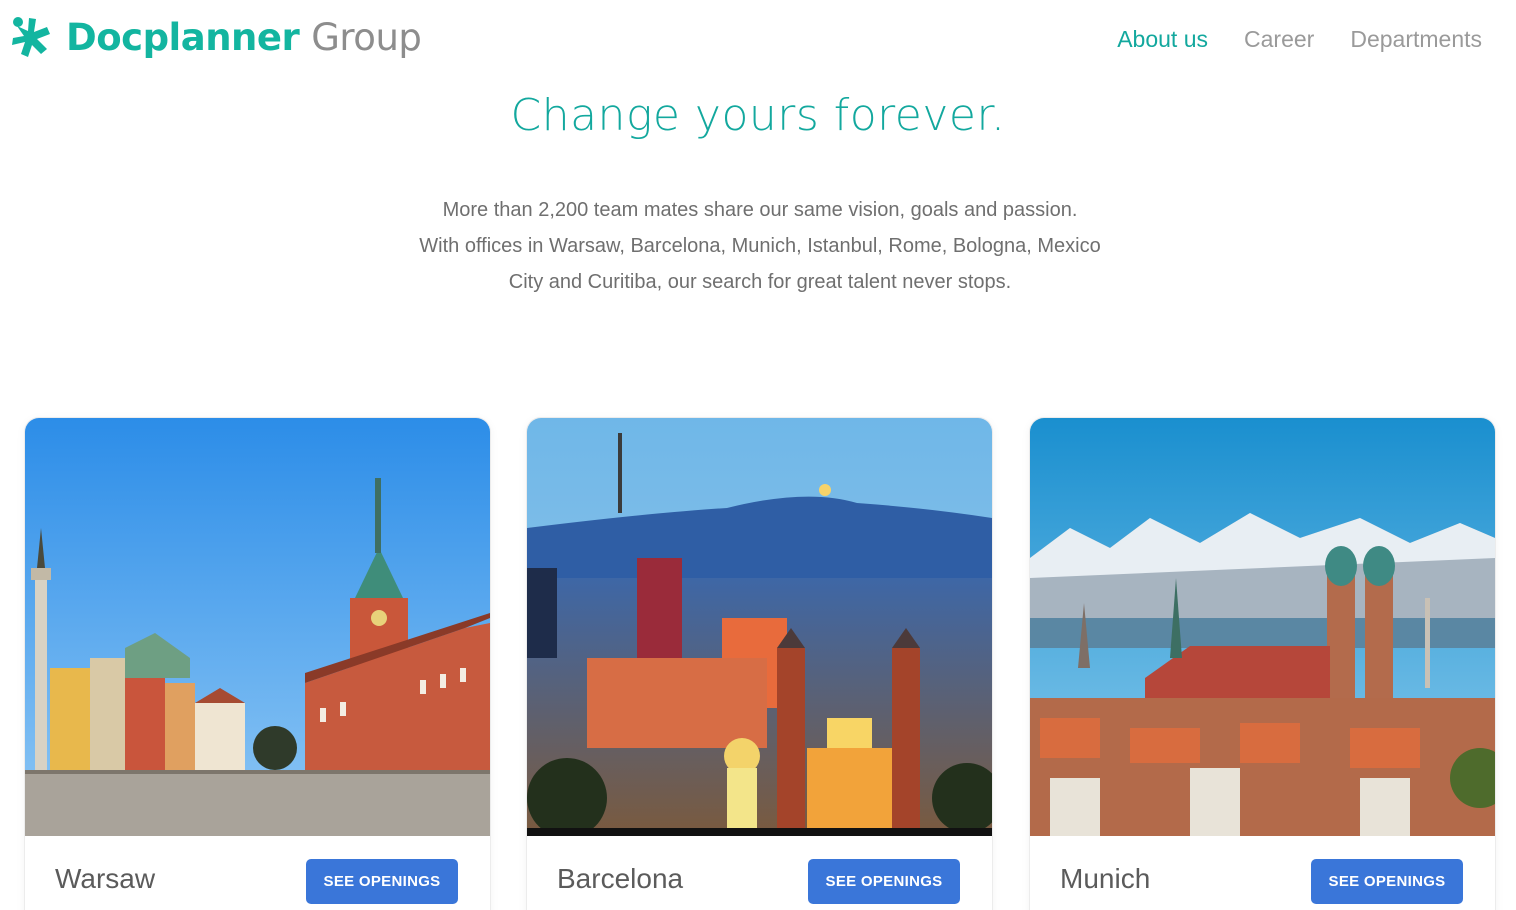  What do you see at coordinates (183, 37) in the screenshot?
I see `logo-brand-text: Docplanner` at bounding box center [183, 37].